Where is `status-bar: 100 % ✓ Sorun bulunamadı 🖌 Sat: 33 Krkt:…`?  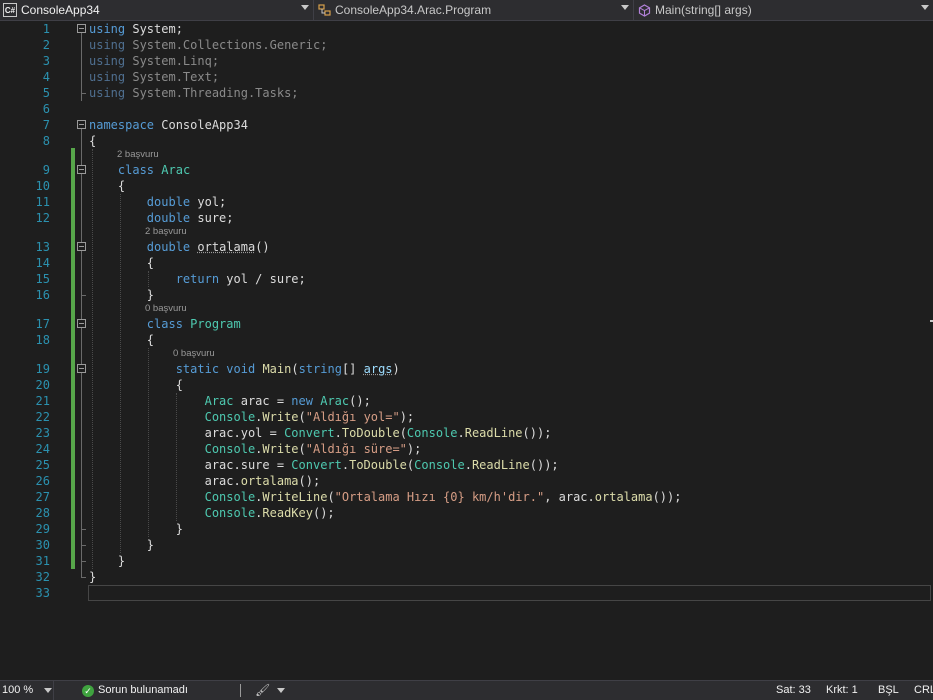
status-bar: 100 % ✓ Sorun bulunamadı 🖌 Sat: 33 Krkt:… is located at coordinates (466, 690).